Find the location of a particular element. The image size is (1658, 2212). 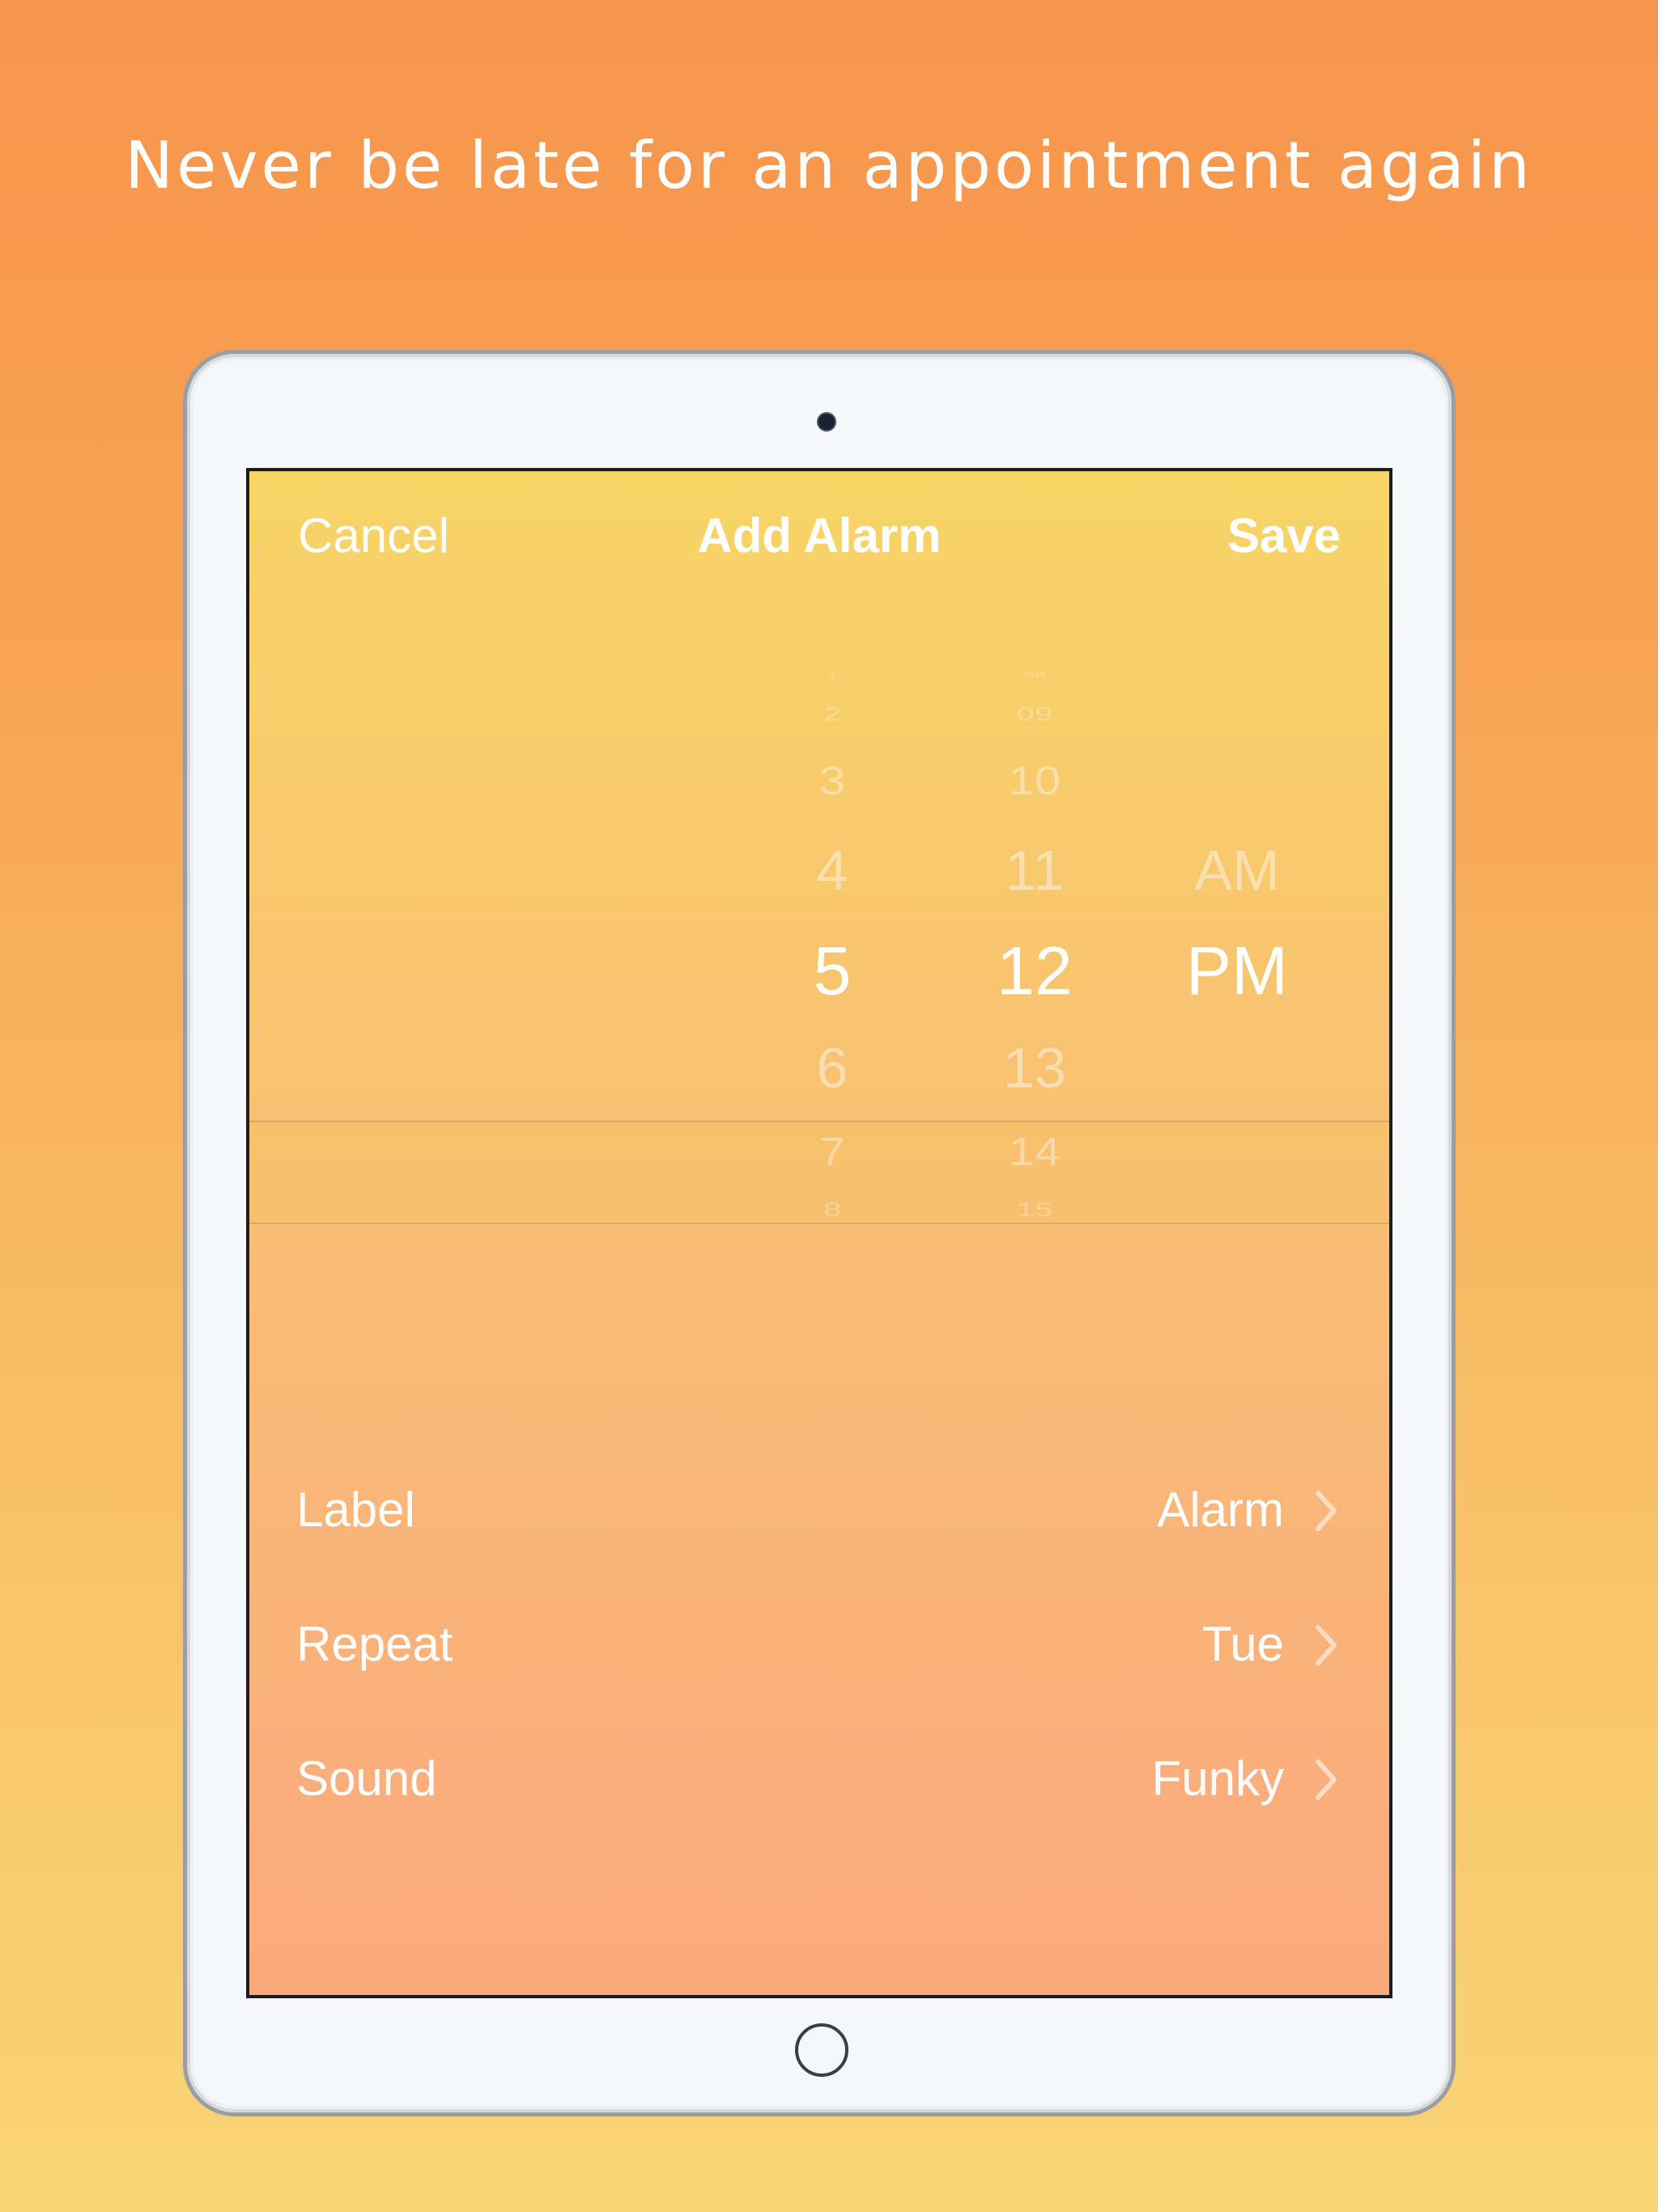

minute-option: 15 is located at coordinates (1035, 1210).